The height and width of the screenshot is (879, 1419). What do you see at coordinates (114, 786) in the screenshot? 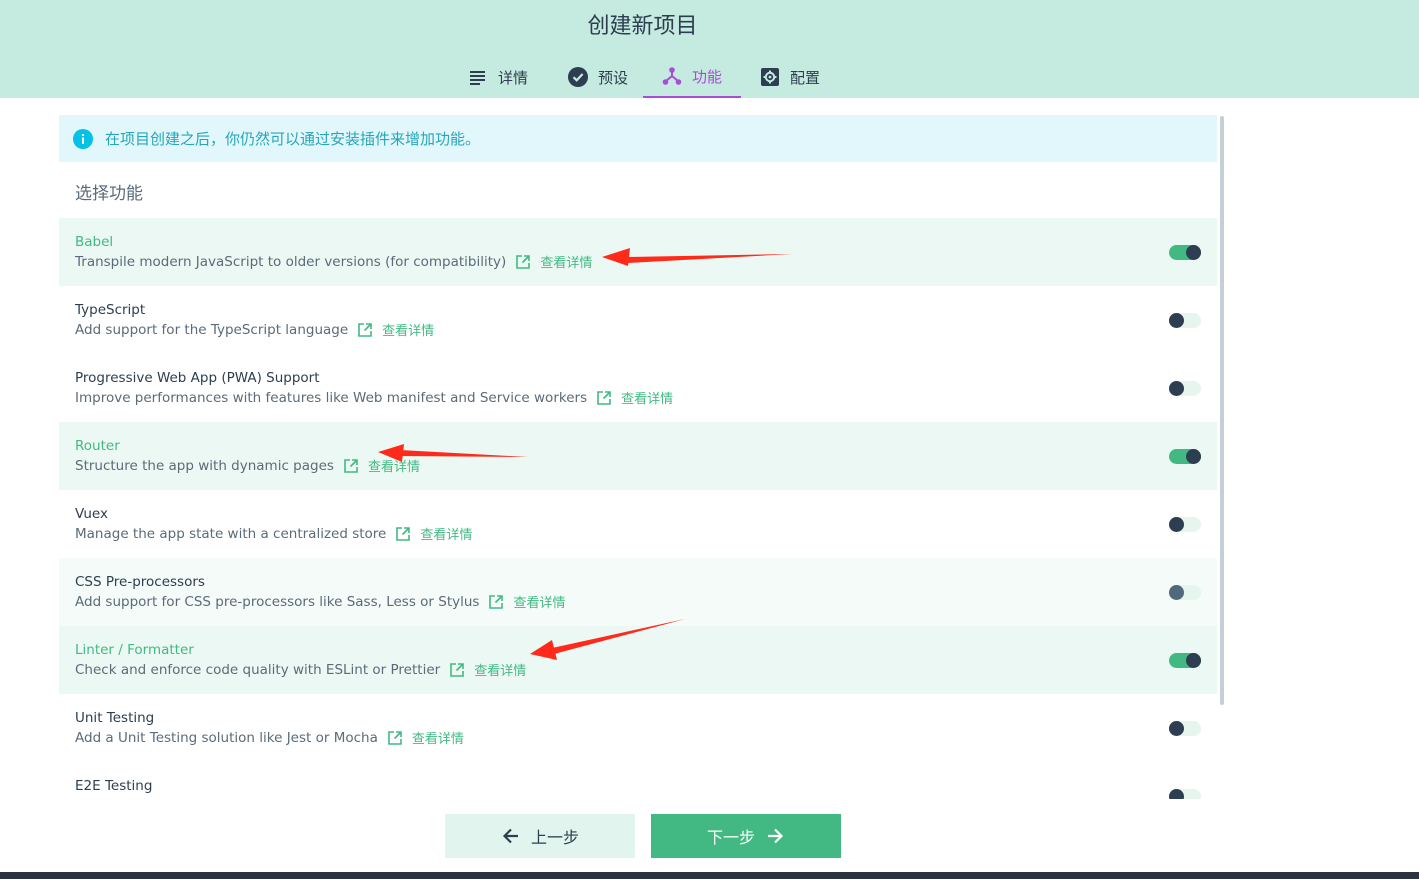
I see `feature-name: E2E Testing` at bounding box center [114, 786].